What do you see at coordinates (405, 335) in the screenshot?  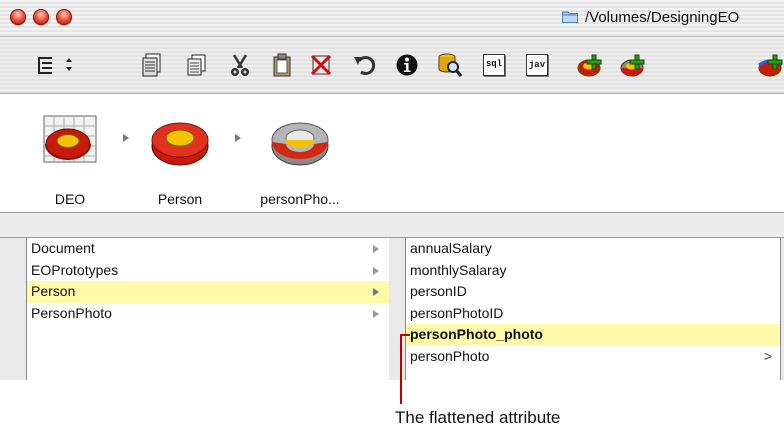 I see `callout-tick` at bounding box center [405, 335].